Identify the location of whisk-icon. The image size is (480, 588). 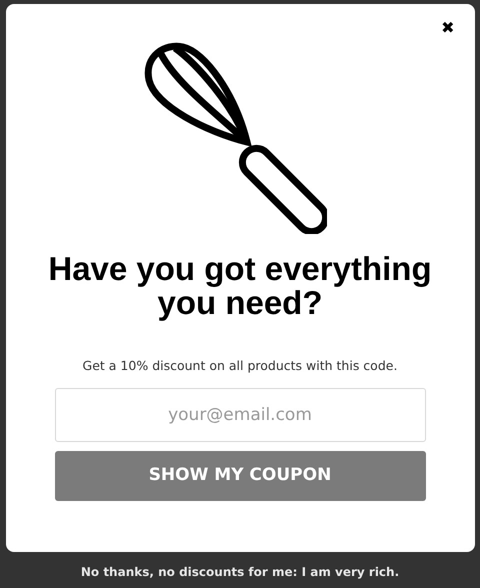
(235, 137).